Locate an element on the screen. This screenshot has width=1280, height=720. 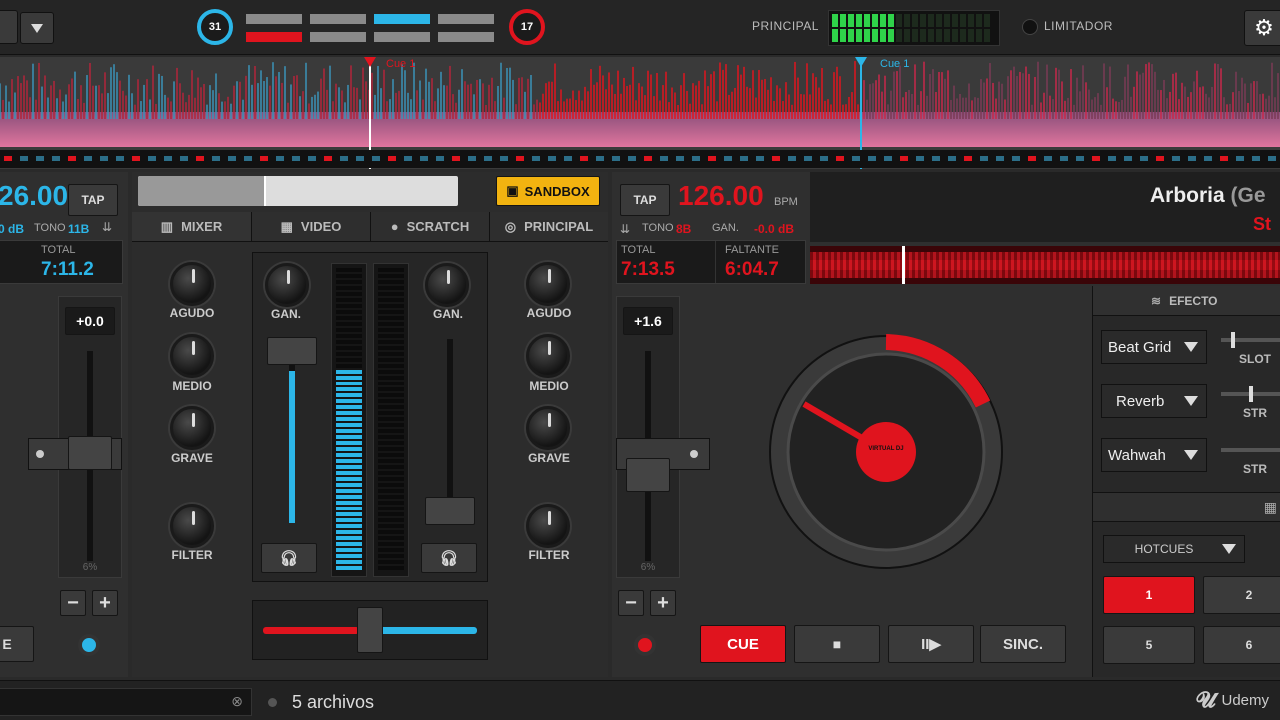
left-high-knob is located at coordinates (192, 284).